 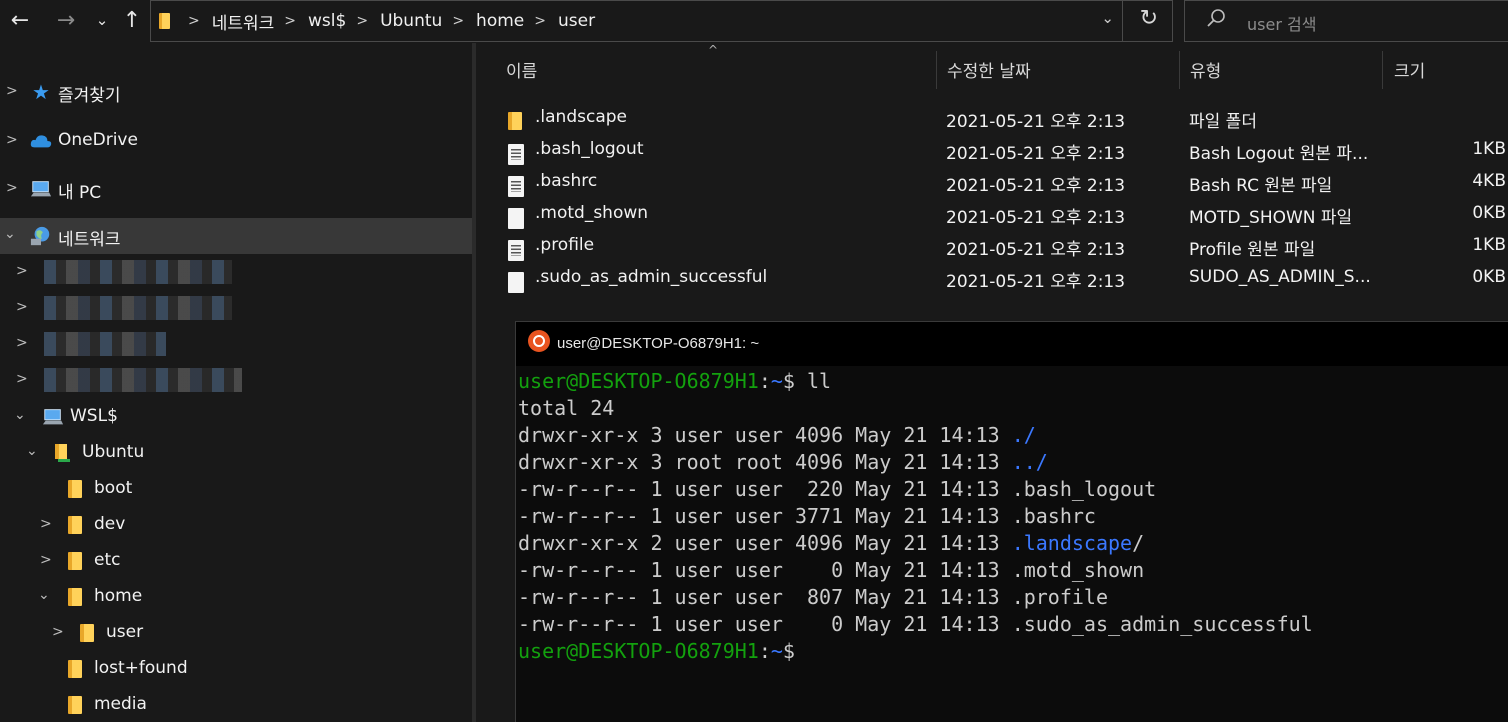 What do you see at coordinates (638, 651) in the screenshot?
I see `prompt-user: user@DESKTOP-O6879H1` at bounding box center [638, 651].